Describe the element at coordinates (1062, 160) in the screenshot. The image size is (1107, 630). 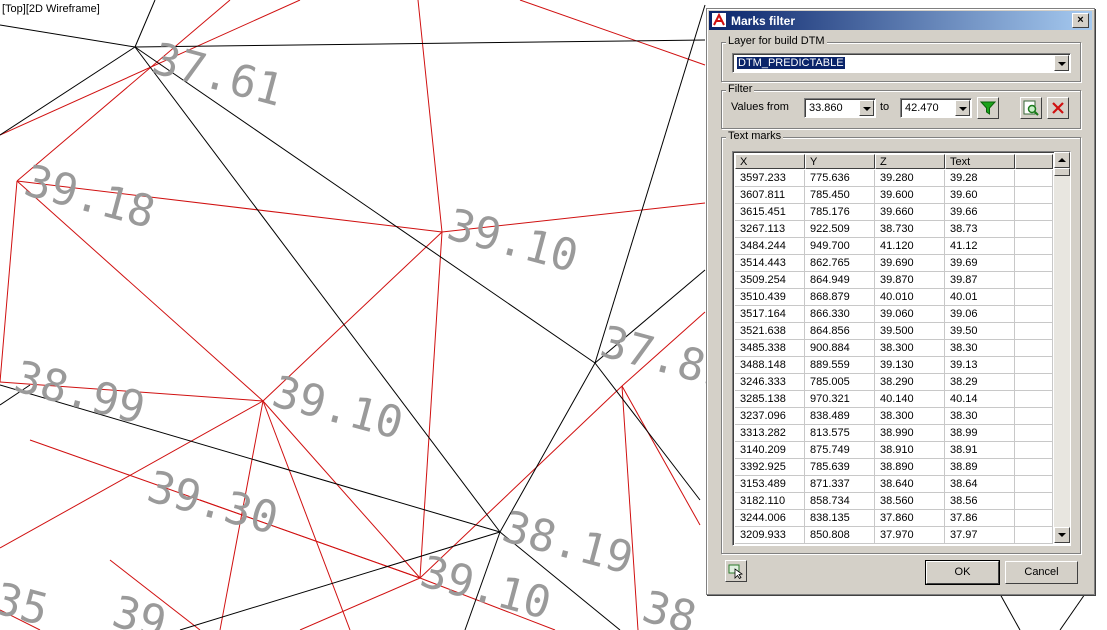
I see `scroll-up-icon` at that location.